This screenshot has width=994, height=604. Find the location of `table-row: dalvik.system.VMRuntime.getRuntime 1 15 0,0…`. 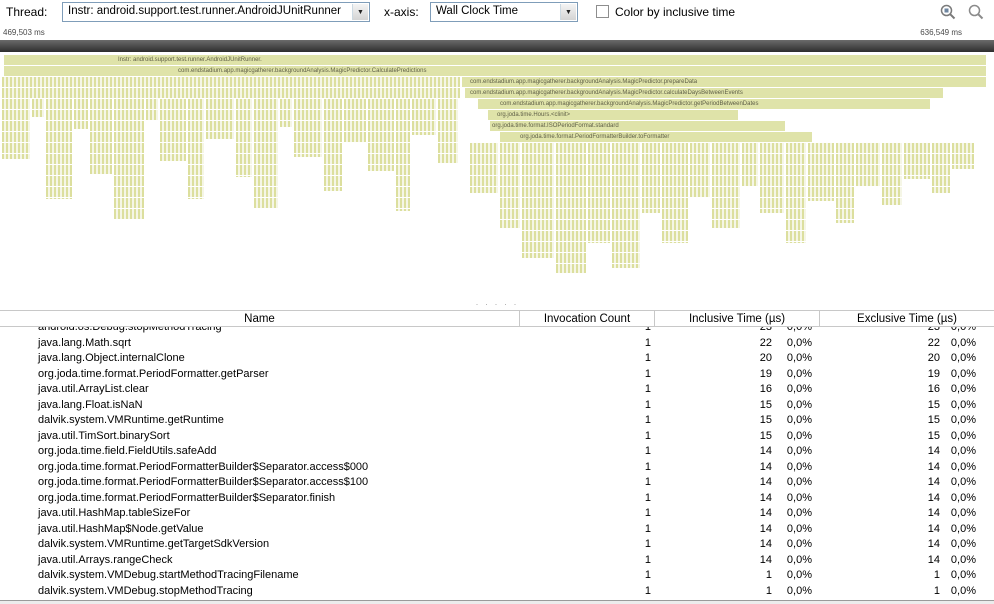

table-row: dalvik.system.VMRuntime.getRuntime 1 15 0,0… is located at coordinates (497, 421).